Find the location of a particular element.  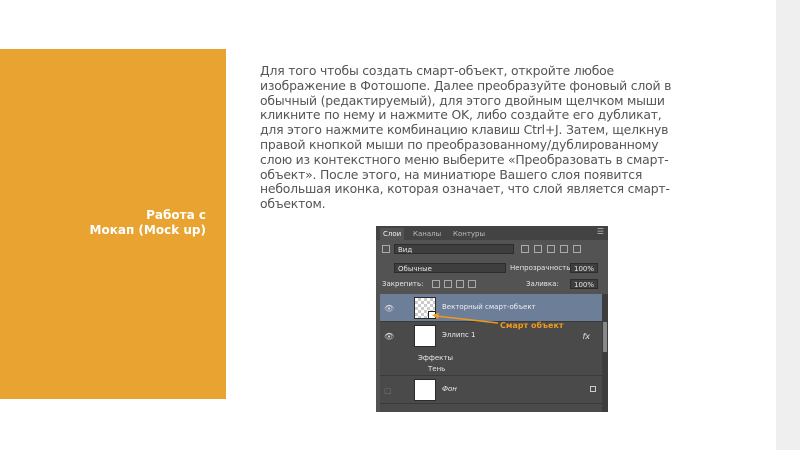

layer-name: Эллипс 1 is located at coordinates (459, 335).